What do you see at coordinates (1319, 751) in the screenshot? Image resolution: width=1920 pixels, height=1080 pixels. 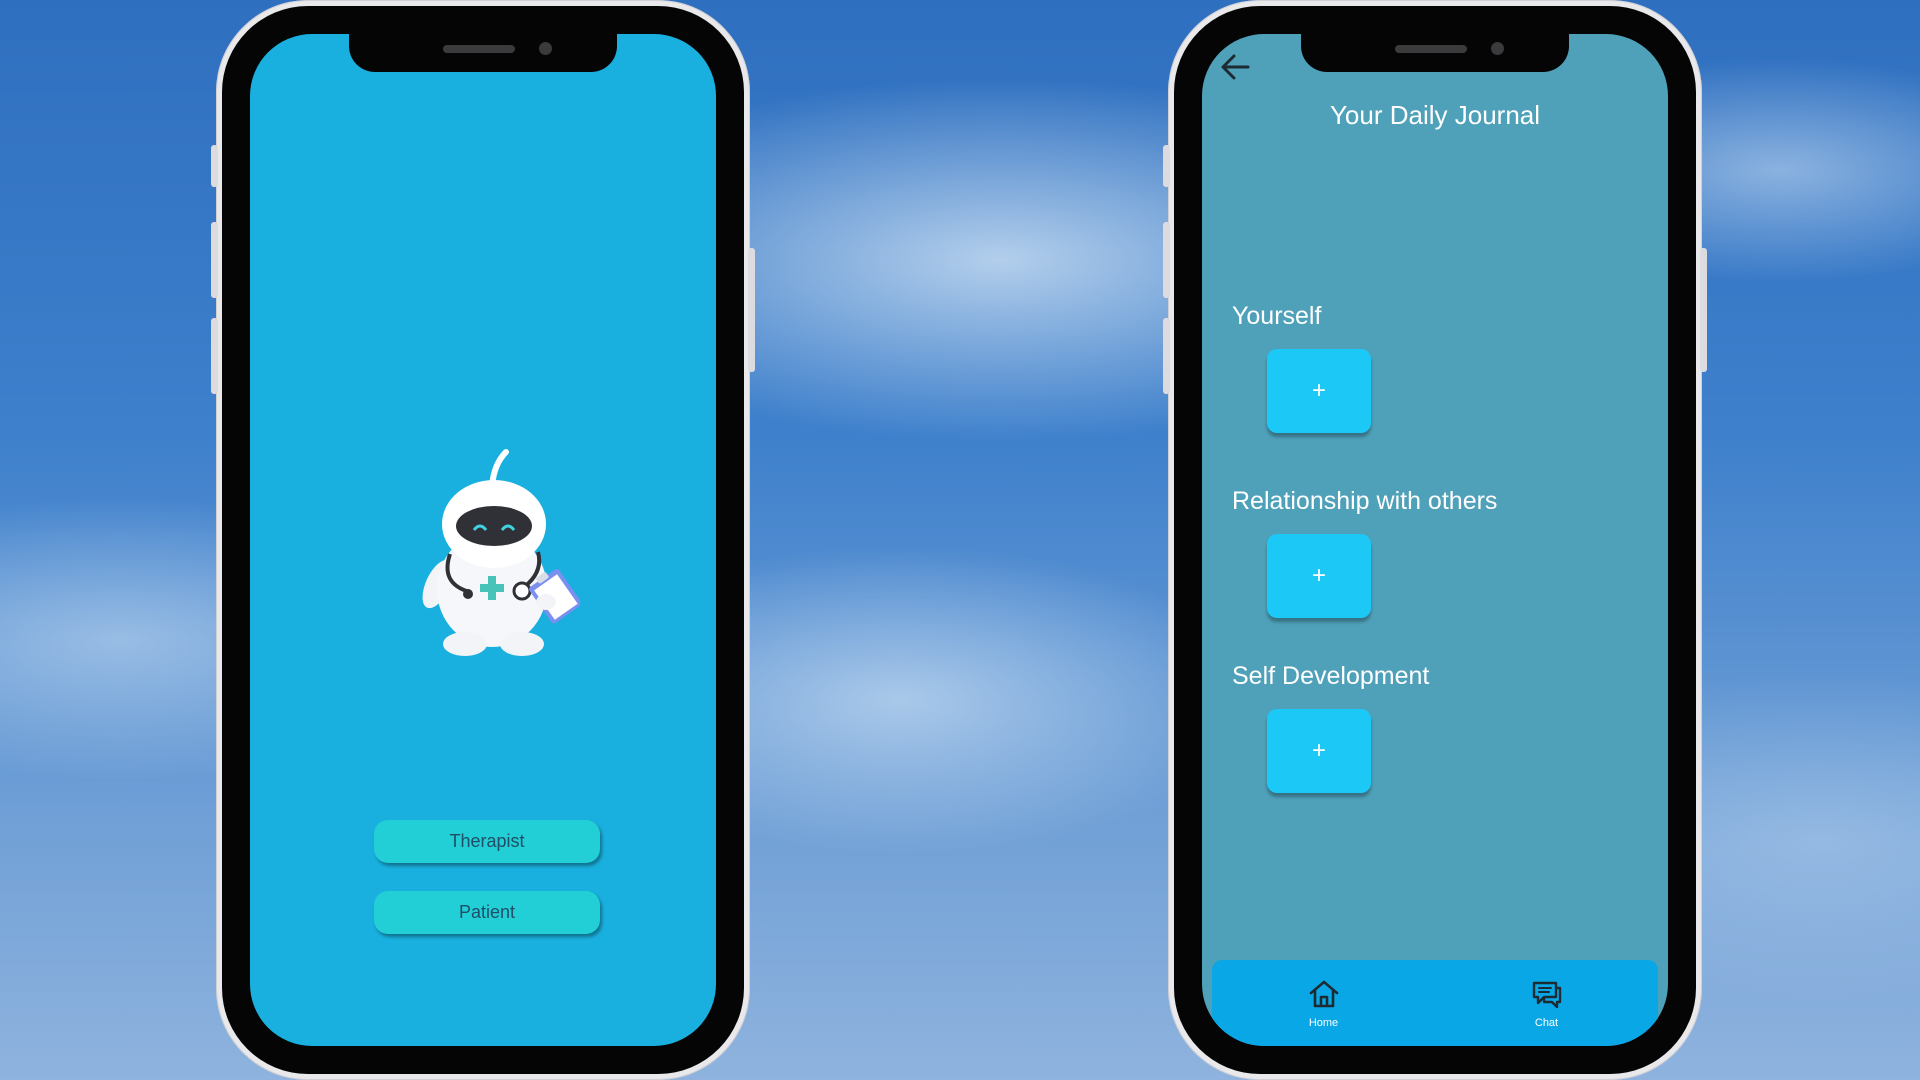 I see `add-self-development-button: +` at bounding box center [1319, 751].